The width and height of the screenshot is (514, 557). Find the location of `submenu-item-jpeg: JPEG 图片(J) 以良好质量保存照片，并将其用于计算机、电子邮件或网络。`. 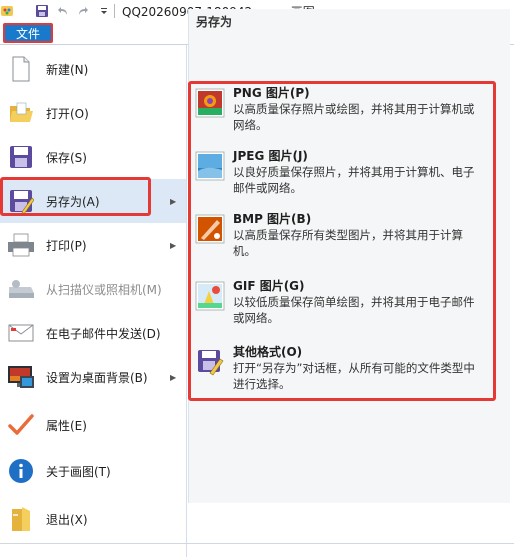

submenu-item-jpeg: JPEG 图片(J) 以良好质量保存照片，并将其用于计算机、电子邮件或网络。 is located at coordinates (343, 173).